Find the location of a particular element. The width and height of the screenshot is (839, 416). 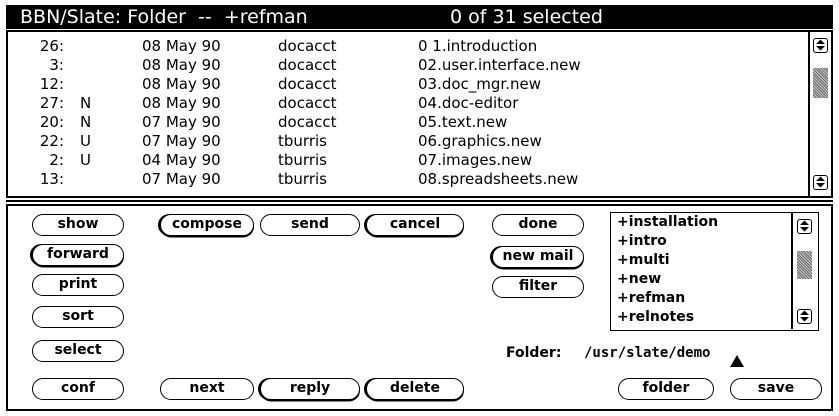

folder-list-item: +refman is located at coordinates (651, 298).